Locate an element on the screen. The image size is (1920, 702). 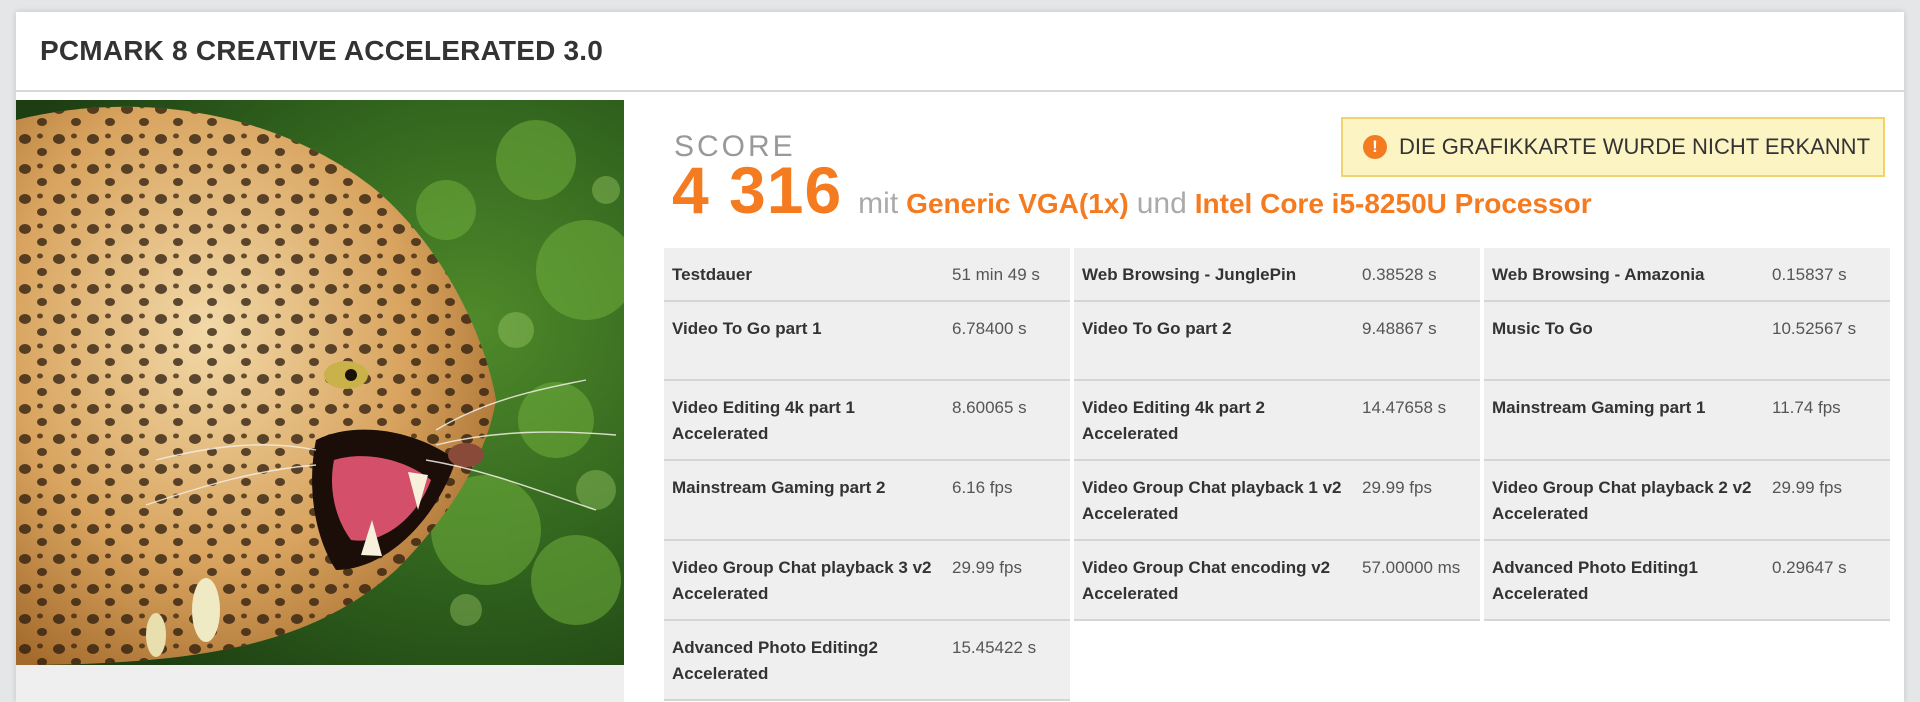
result-cell: Mainstream Gaming part 2 6.16 fps is located at coordinates (867, 501).